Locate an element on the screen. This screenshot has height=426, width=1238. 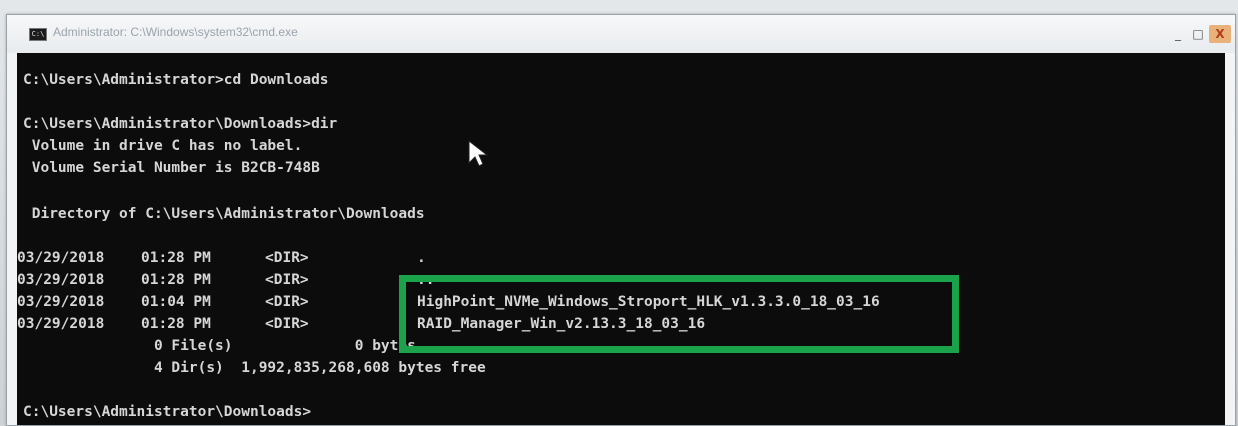
listing-name: .. is located at coordinates (426, 280).